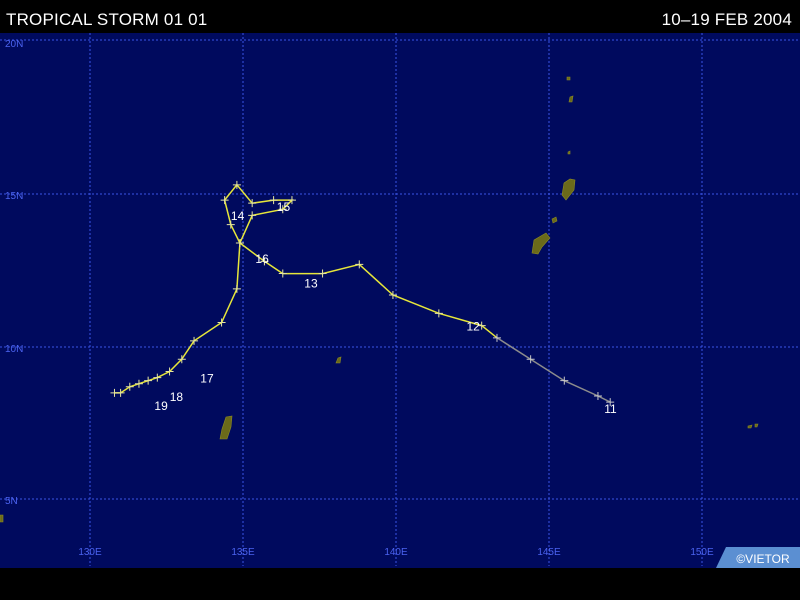  What do you see at coordinates (11, 501) in the screenshot?
I see `lat-label-5n: 5N` at bounding box center [11, 501].